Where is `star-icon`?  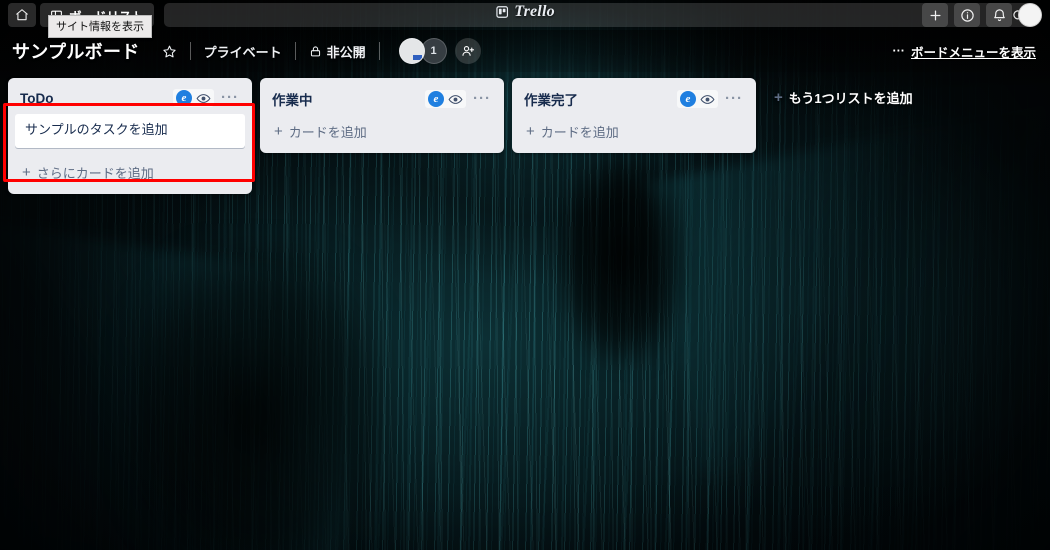 star-icon is located at coordinates (169, 51).